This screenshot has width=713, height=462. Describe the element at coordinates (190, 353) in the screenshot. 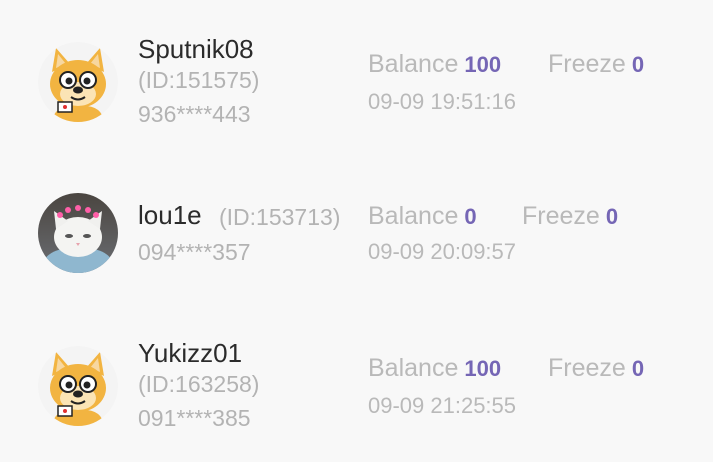

I see `user-name: Yukizz01` at that location.